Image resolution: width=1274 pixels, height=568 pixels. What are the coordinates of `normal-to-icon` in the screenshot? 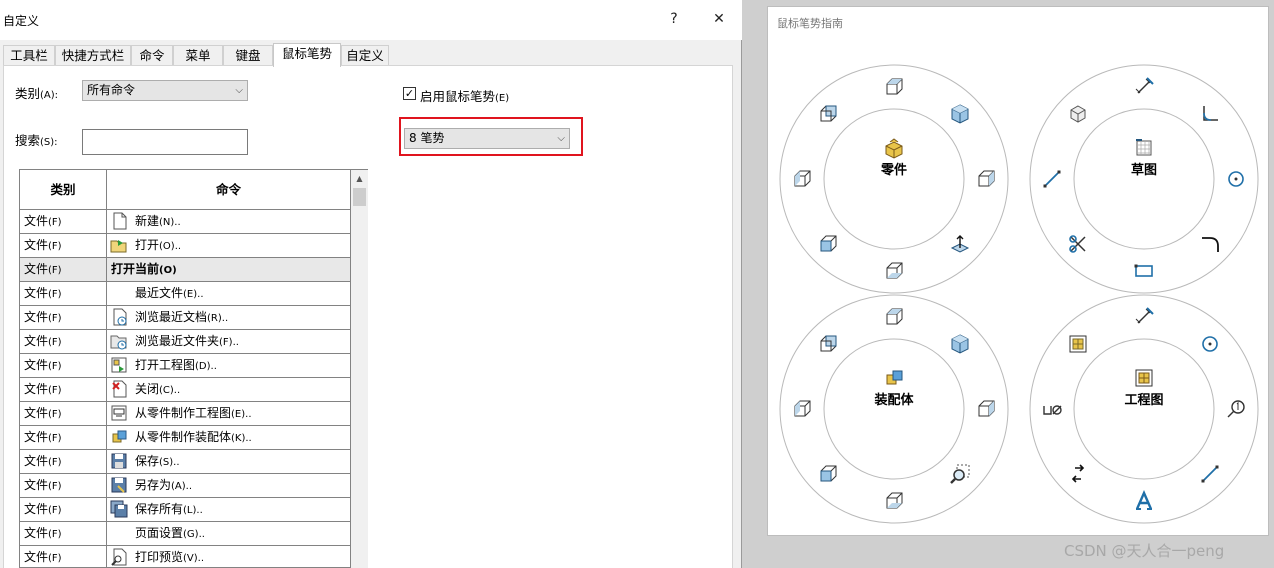 It's located at (960, 244).